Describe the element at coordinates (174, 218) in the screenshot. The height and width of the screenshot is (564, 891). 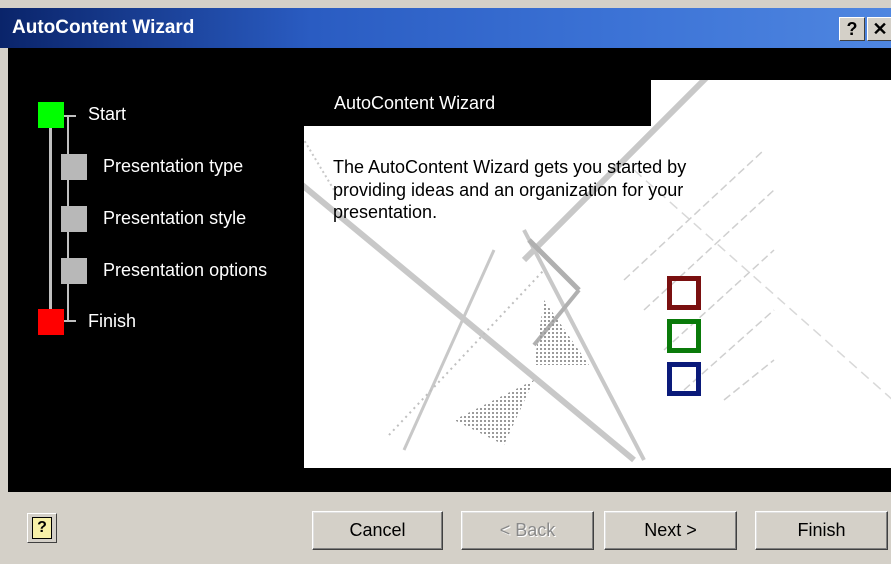
I see `step-presentation-style: Presentation style` at that location.